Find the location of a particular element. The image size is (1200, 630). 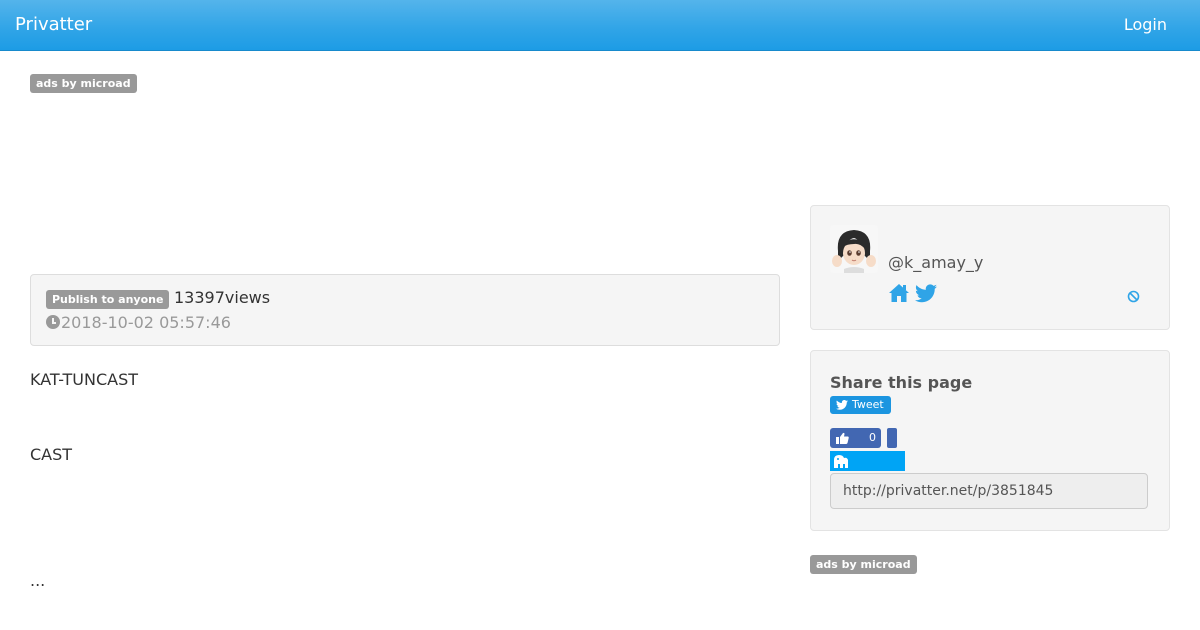

like-count: 0 is located at coordinates (872, 437).